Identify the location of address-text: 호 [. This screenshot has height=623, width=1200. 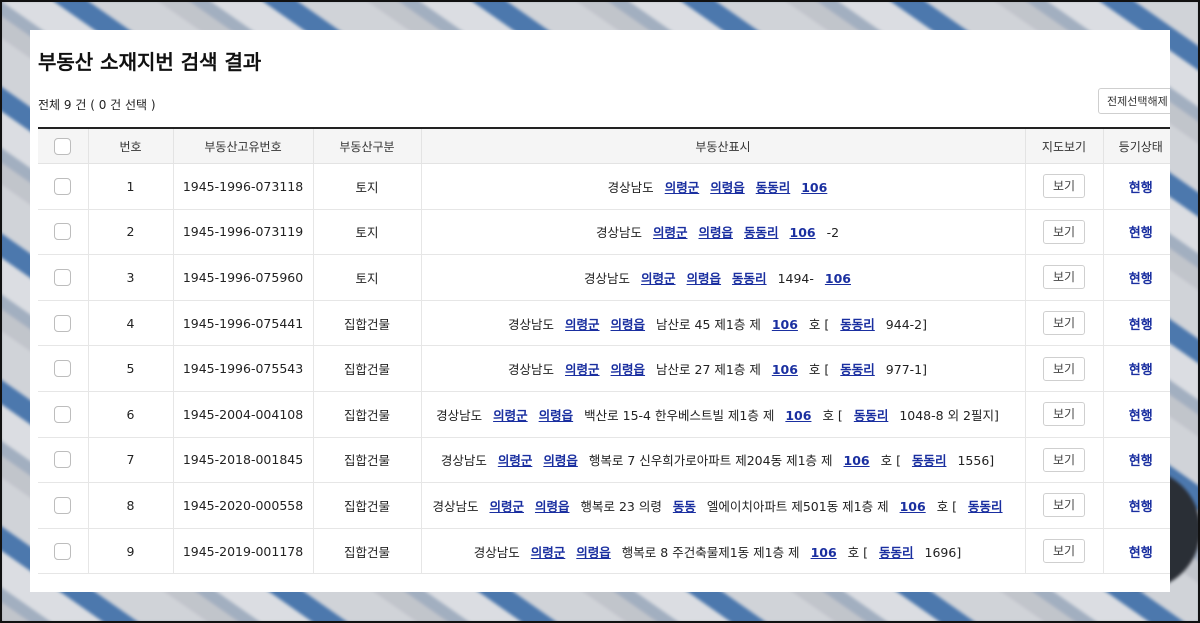
(947, 506).